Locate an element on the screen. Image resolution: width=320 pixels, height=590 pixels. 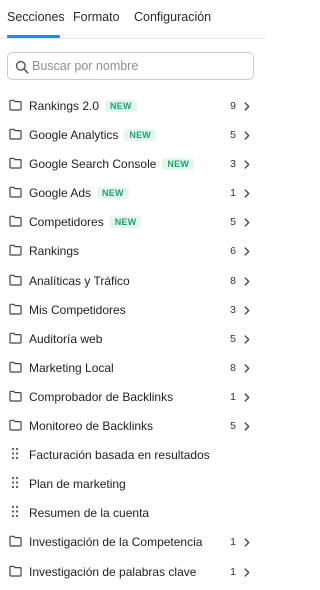
section-label: Competidores NEW is located at coordinates (85, 222).